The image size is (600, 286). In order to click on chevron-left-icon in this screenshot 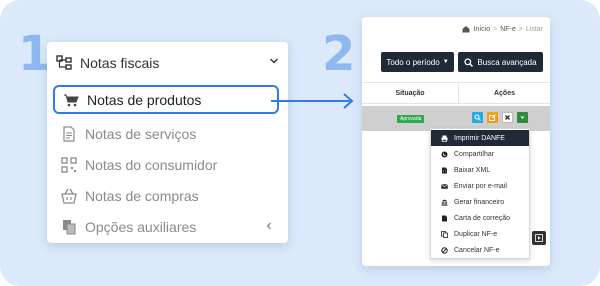, I will do `click(268, 226)`.